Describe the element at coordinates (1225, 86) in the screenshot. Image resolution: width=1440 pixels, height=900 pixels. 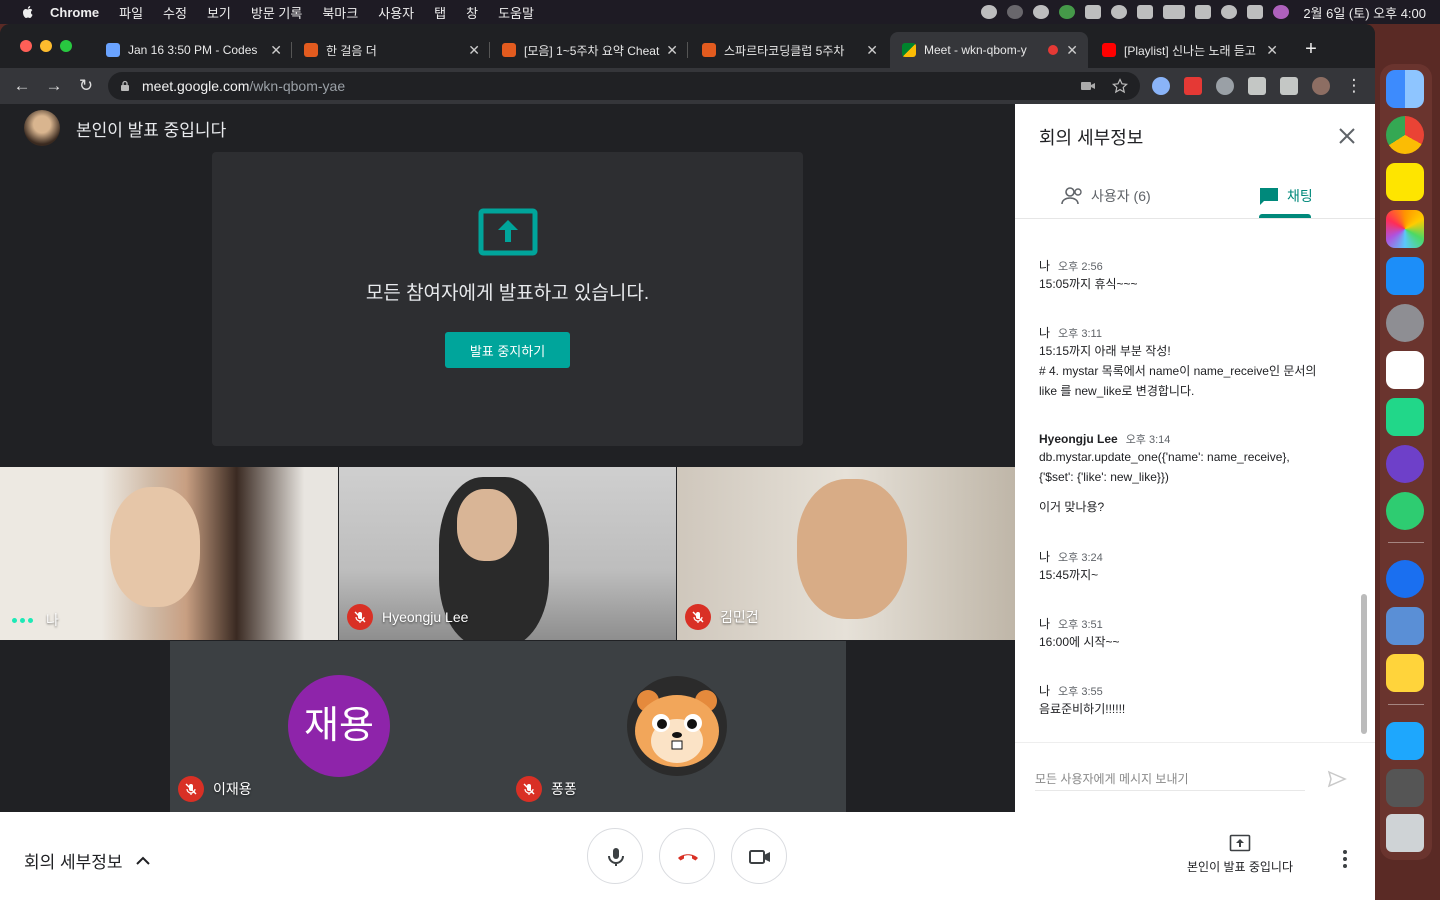
I see `extension-circle-icon` at that location.